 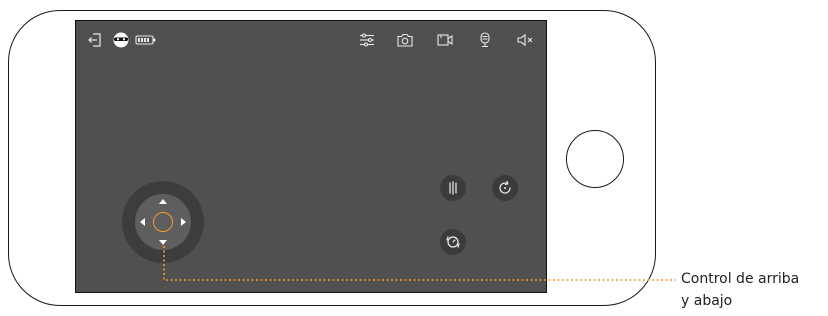 I want to click on camera-icon, so click(x=405, y=40).